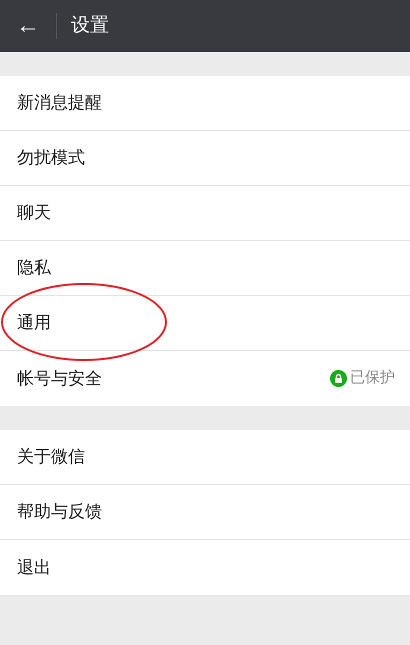 This screenshot has width=410, height=645. I want to click on setting-label: 关于微信, so click(51, 457).